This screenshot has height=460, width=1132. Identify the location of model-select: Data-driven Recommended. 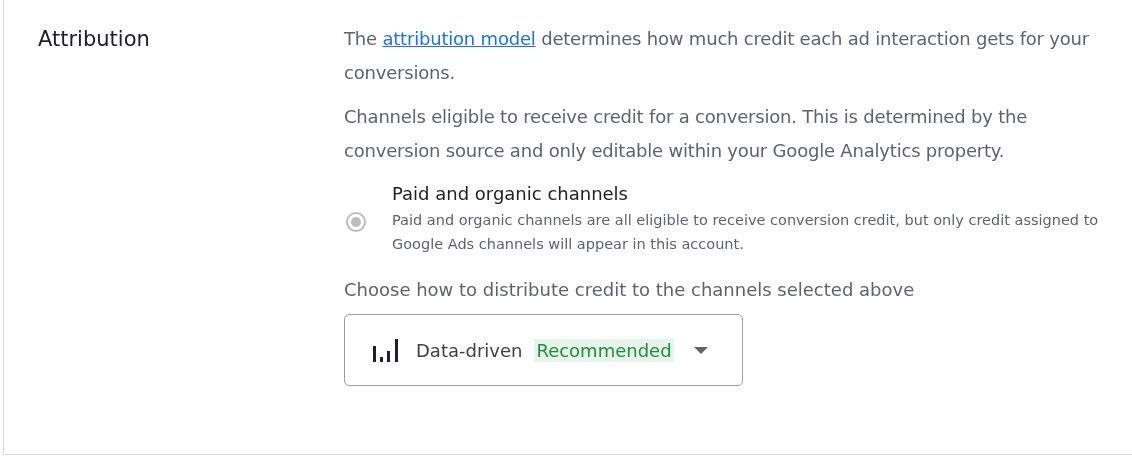
(543, 350).